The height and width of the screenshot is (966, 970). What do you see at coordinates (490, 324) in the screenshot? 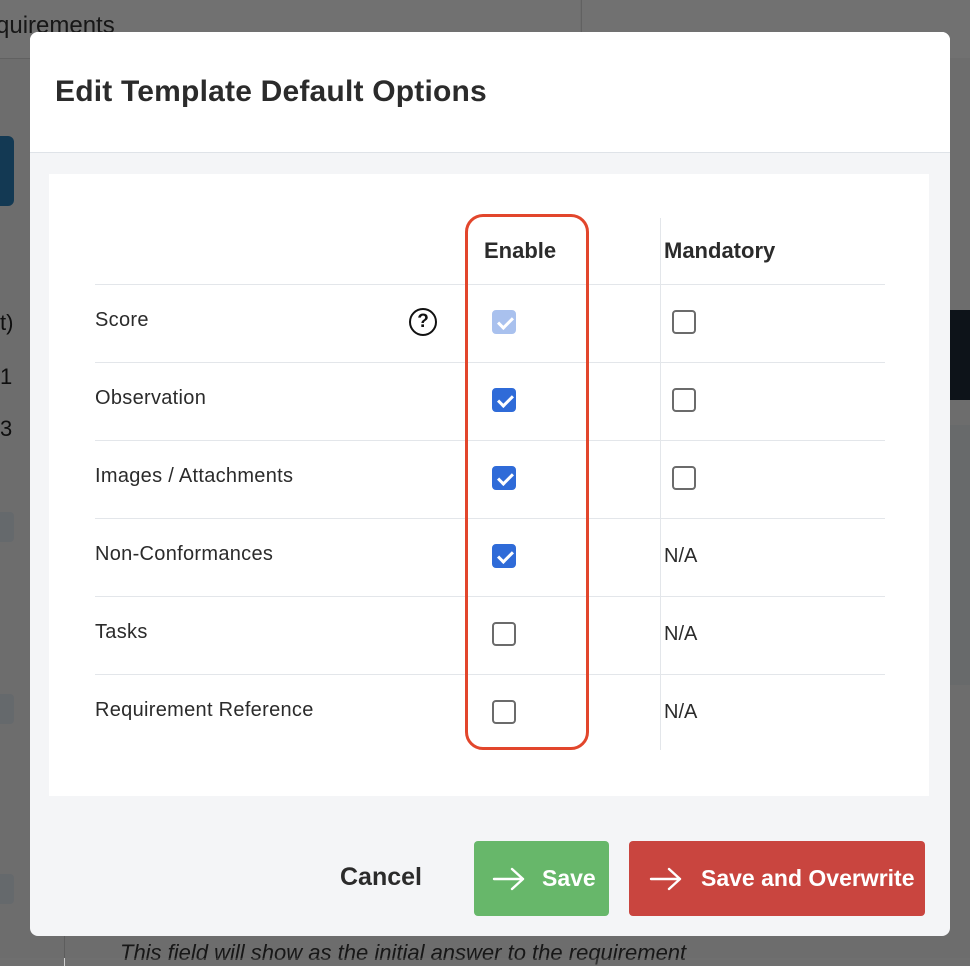
I see `table-row: Score ?` at bounding box center [490, 324].